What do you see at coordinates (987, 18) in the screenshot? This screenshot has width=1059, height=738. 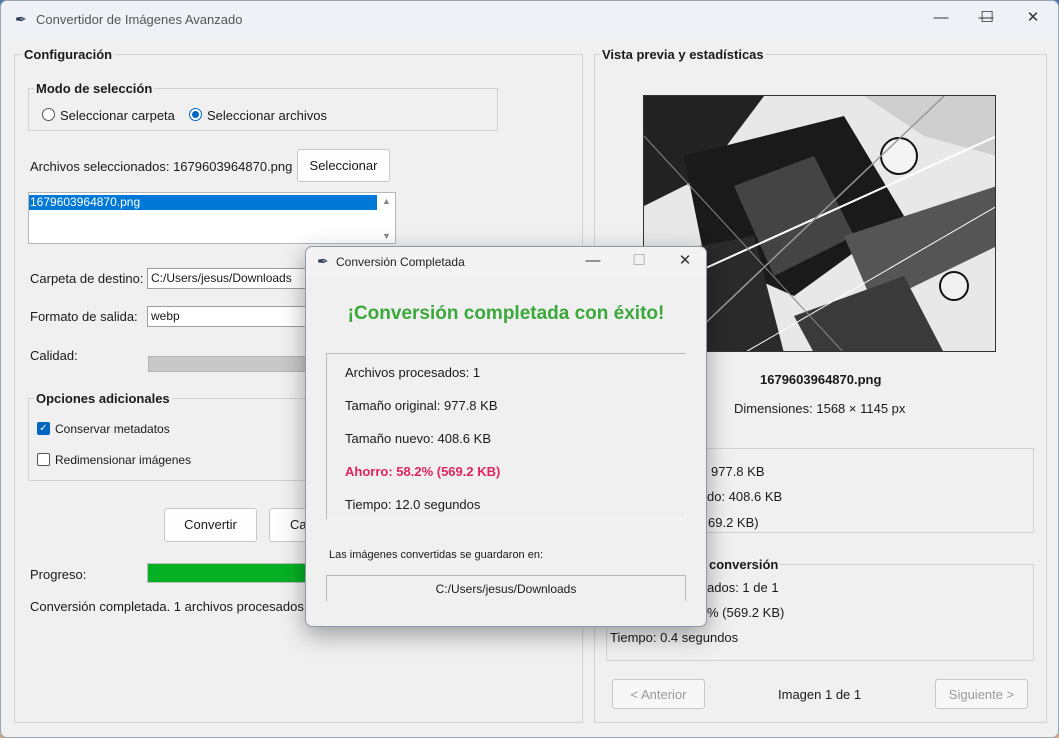 I see `maximize-button: ☐` at bounding box center [987, 18].